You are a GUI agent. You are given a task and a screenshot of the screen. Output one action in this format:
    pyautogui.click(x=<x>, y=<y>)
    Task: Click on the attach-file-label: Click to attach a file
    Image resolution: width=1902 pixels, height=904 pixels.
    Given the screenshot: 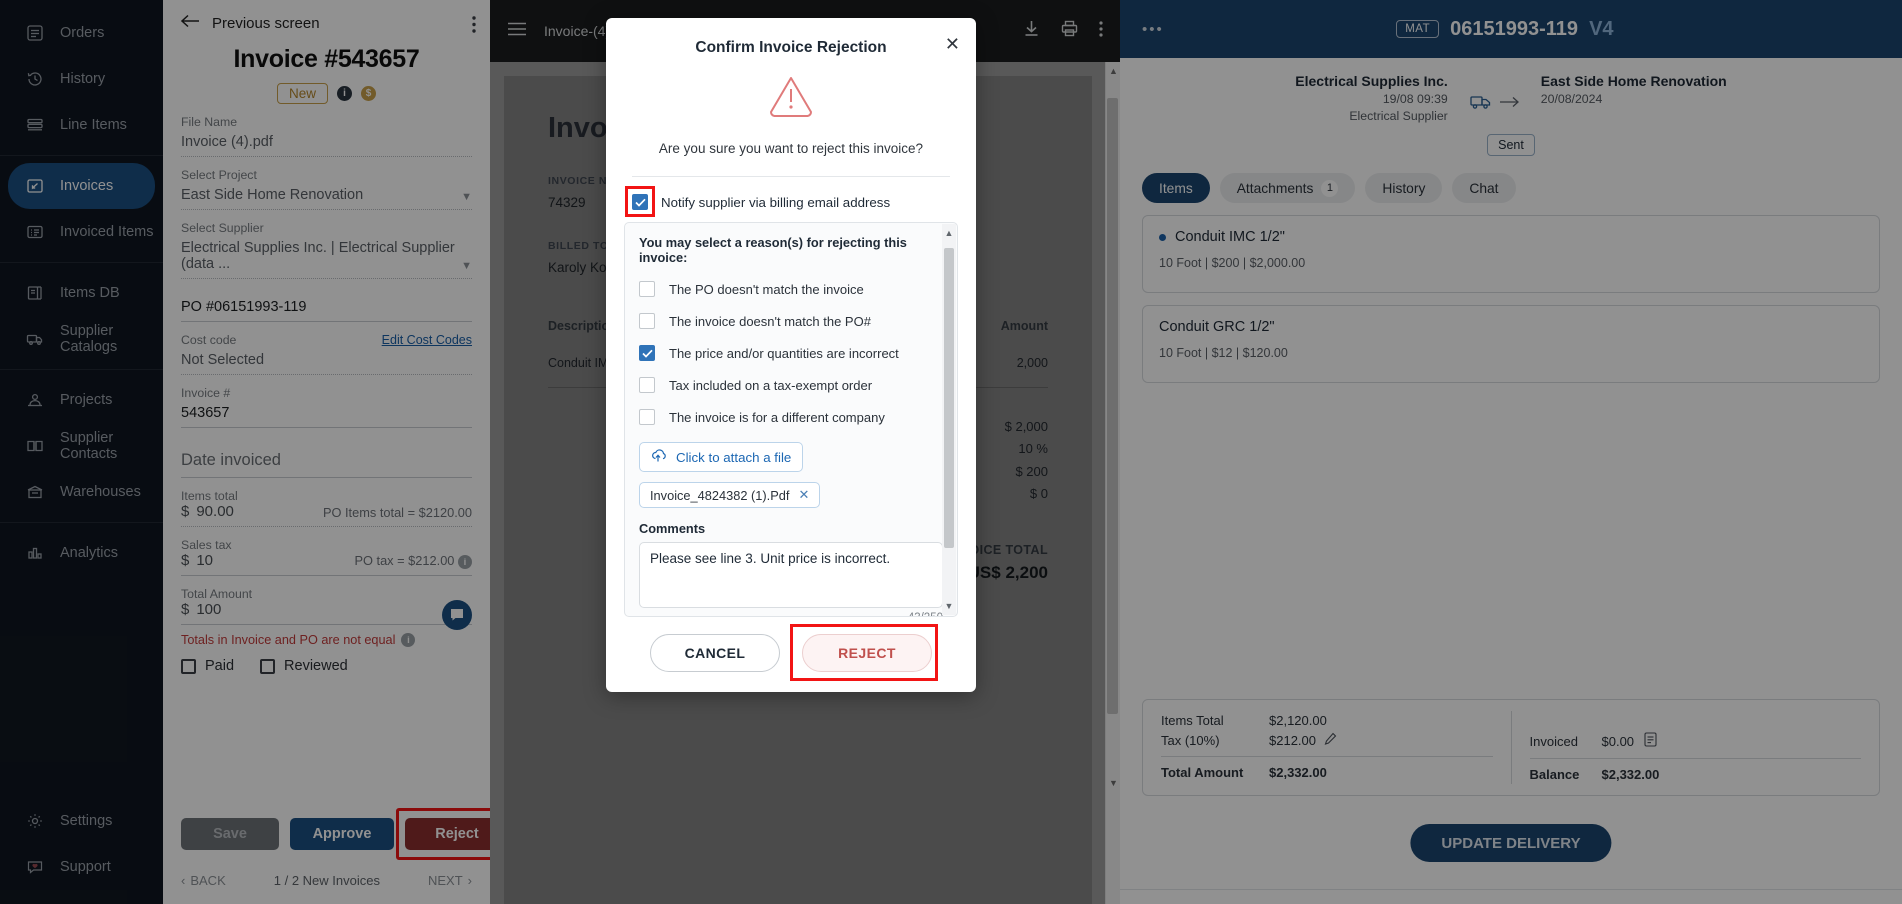 What is the action you would take?
    pyautogui.click(x=734, y=457)
    